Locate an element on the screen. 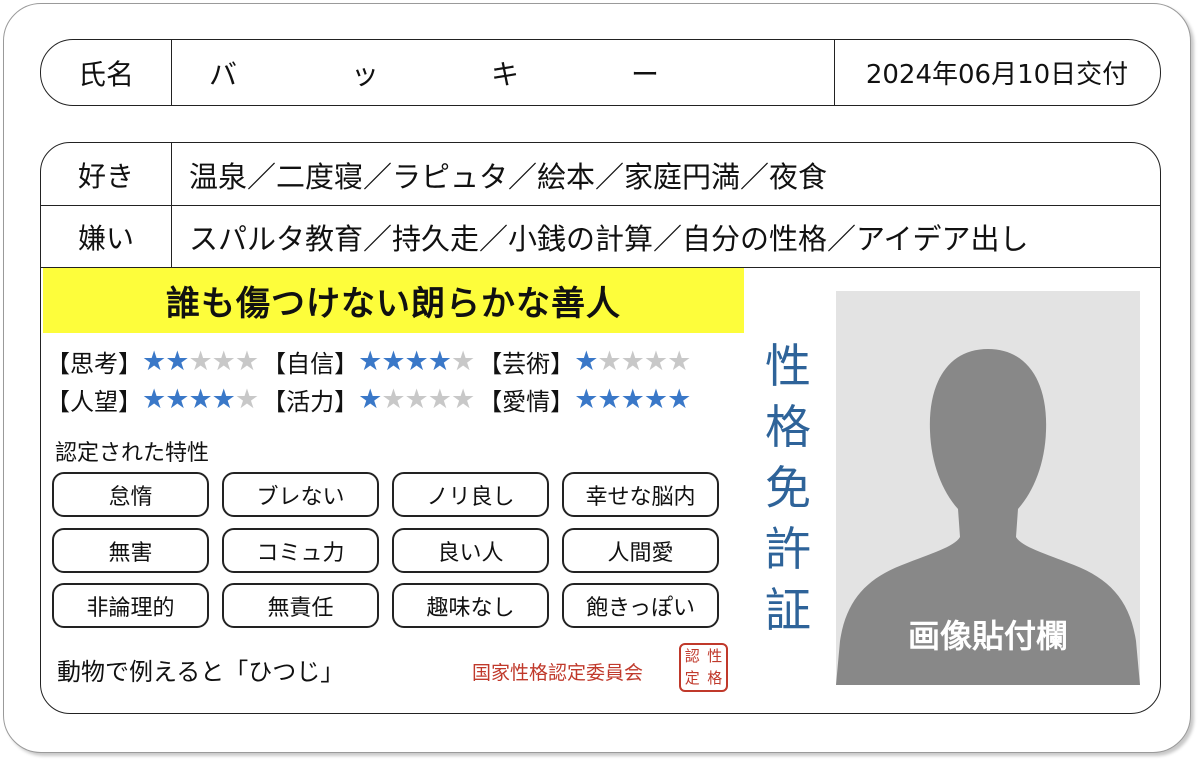  rating-confidence: 【自信】 ★★★★★ is located at coordinates (368, 361).